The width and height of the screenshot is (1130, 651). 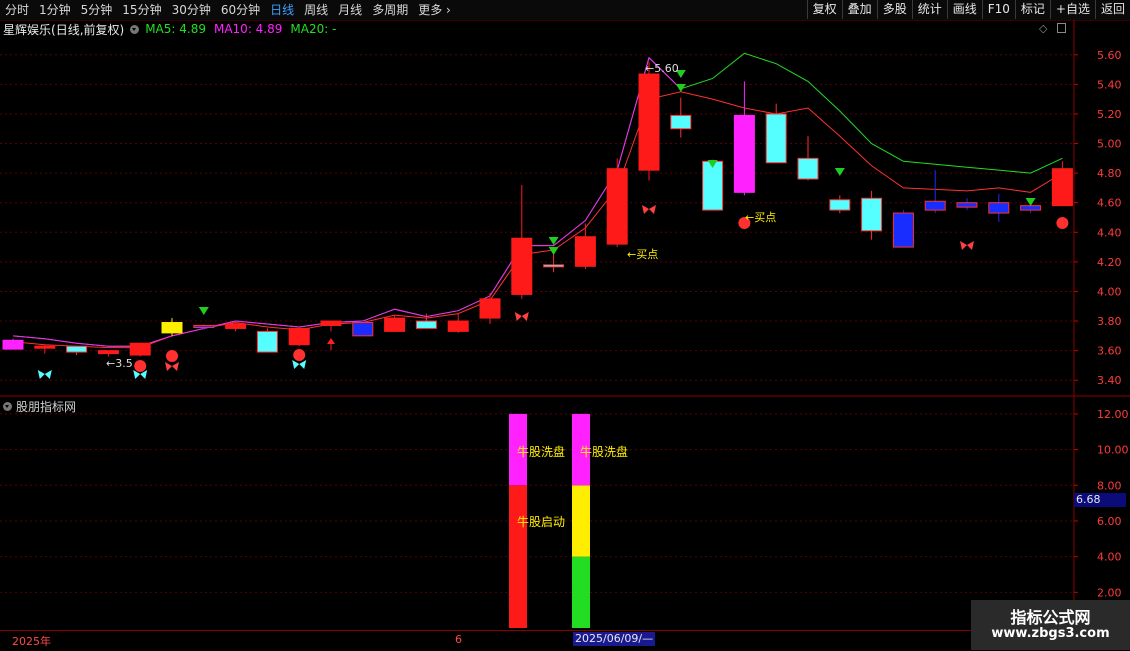 What do you see at coordinates (119, 363) in the screenshot?
I see `low-price-label: ←3.5` at bounding box center [119, 363].